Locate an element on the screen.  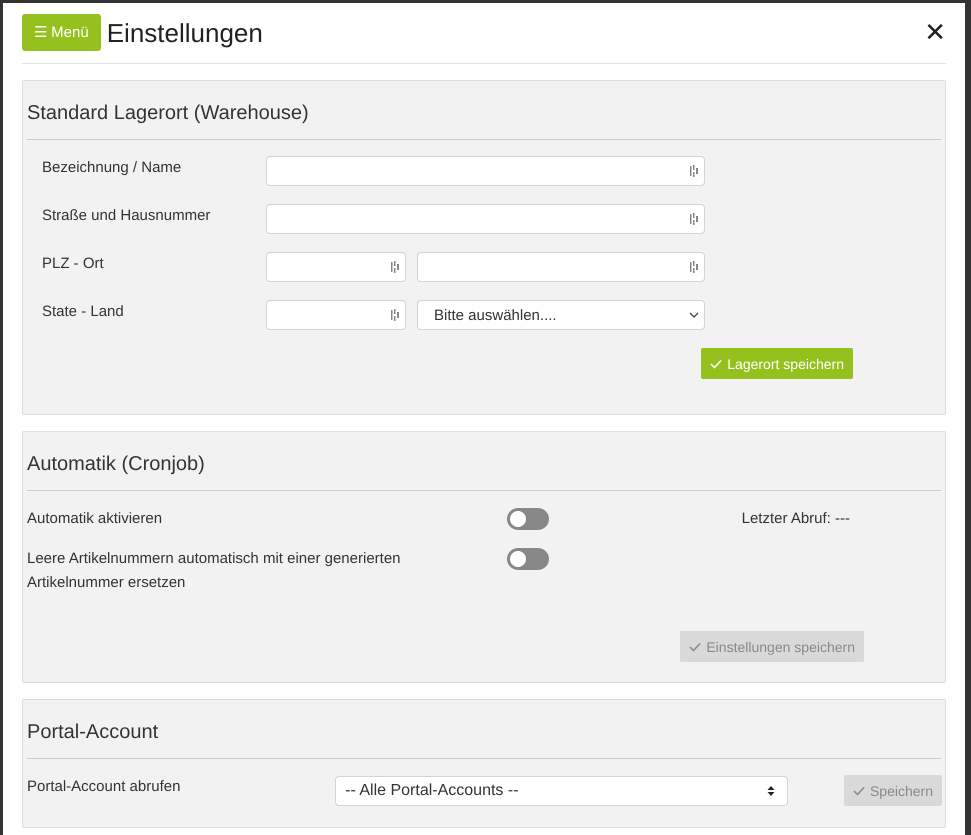
field-label: Bezeichnung / Name is located at coordinates (112, 168).